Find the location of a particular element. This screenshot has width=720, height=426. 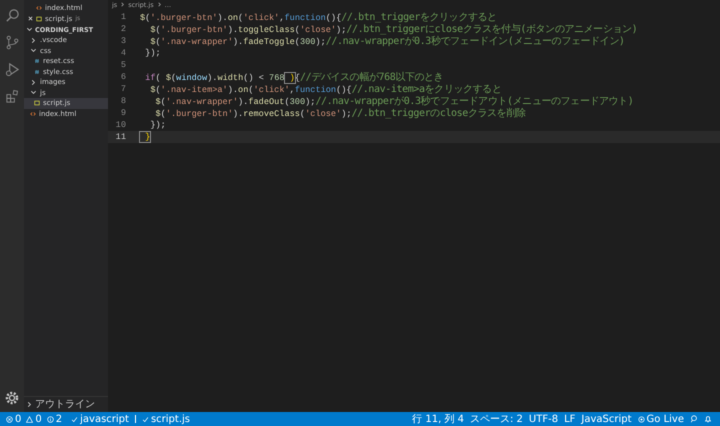

status-item: JavaScript is located at coordinates (606, 419).